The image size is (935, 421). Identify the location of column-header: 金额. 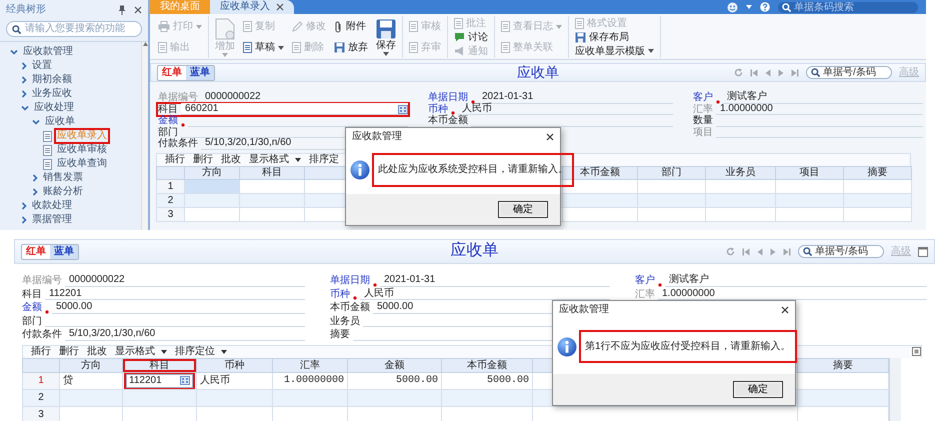
(395, 365).